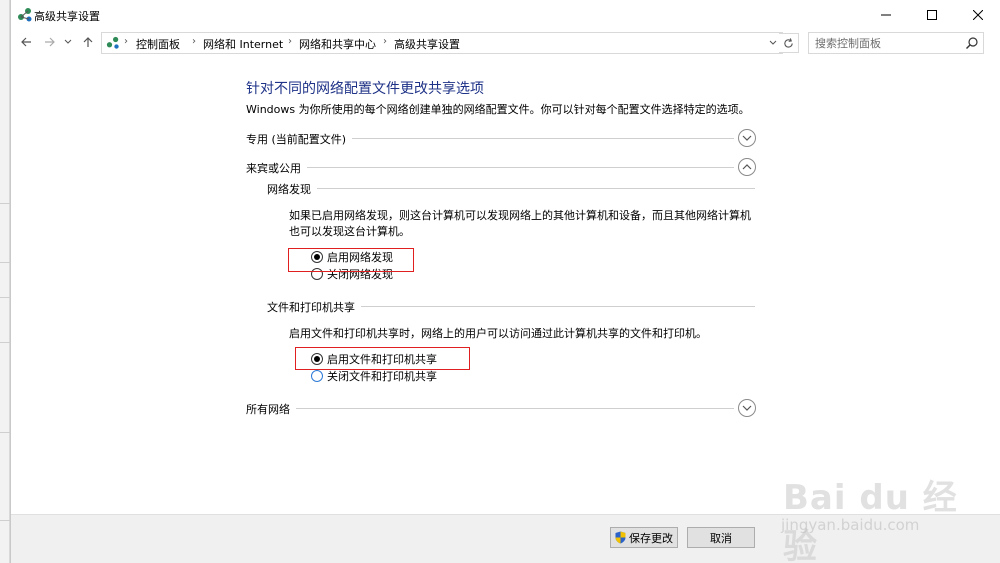 The height and width of the screenshot is (563, 1000). I want to click on address-bar: › 控制面板 › 网络和 Internet › 网络和共享中心 › 高级共享设置, so click(442, 43).